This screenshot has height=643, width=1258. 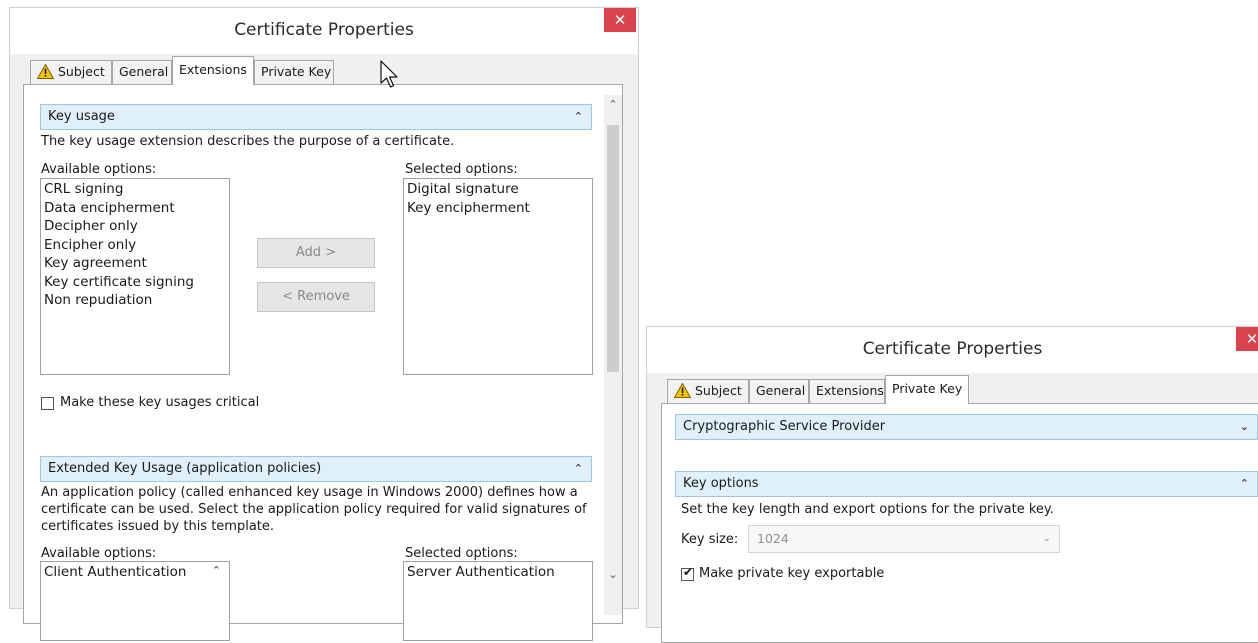 What do you see at coordinates (498, 572) in the screenshot?
I see `list-item: Server Authentication` at bounding box center [498, 572].